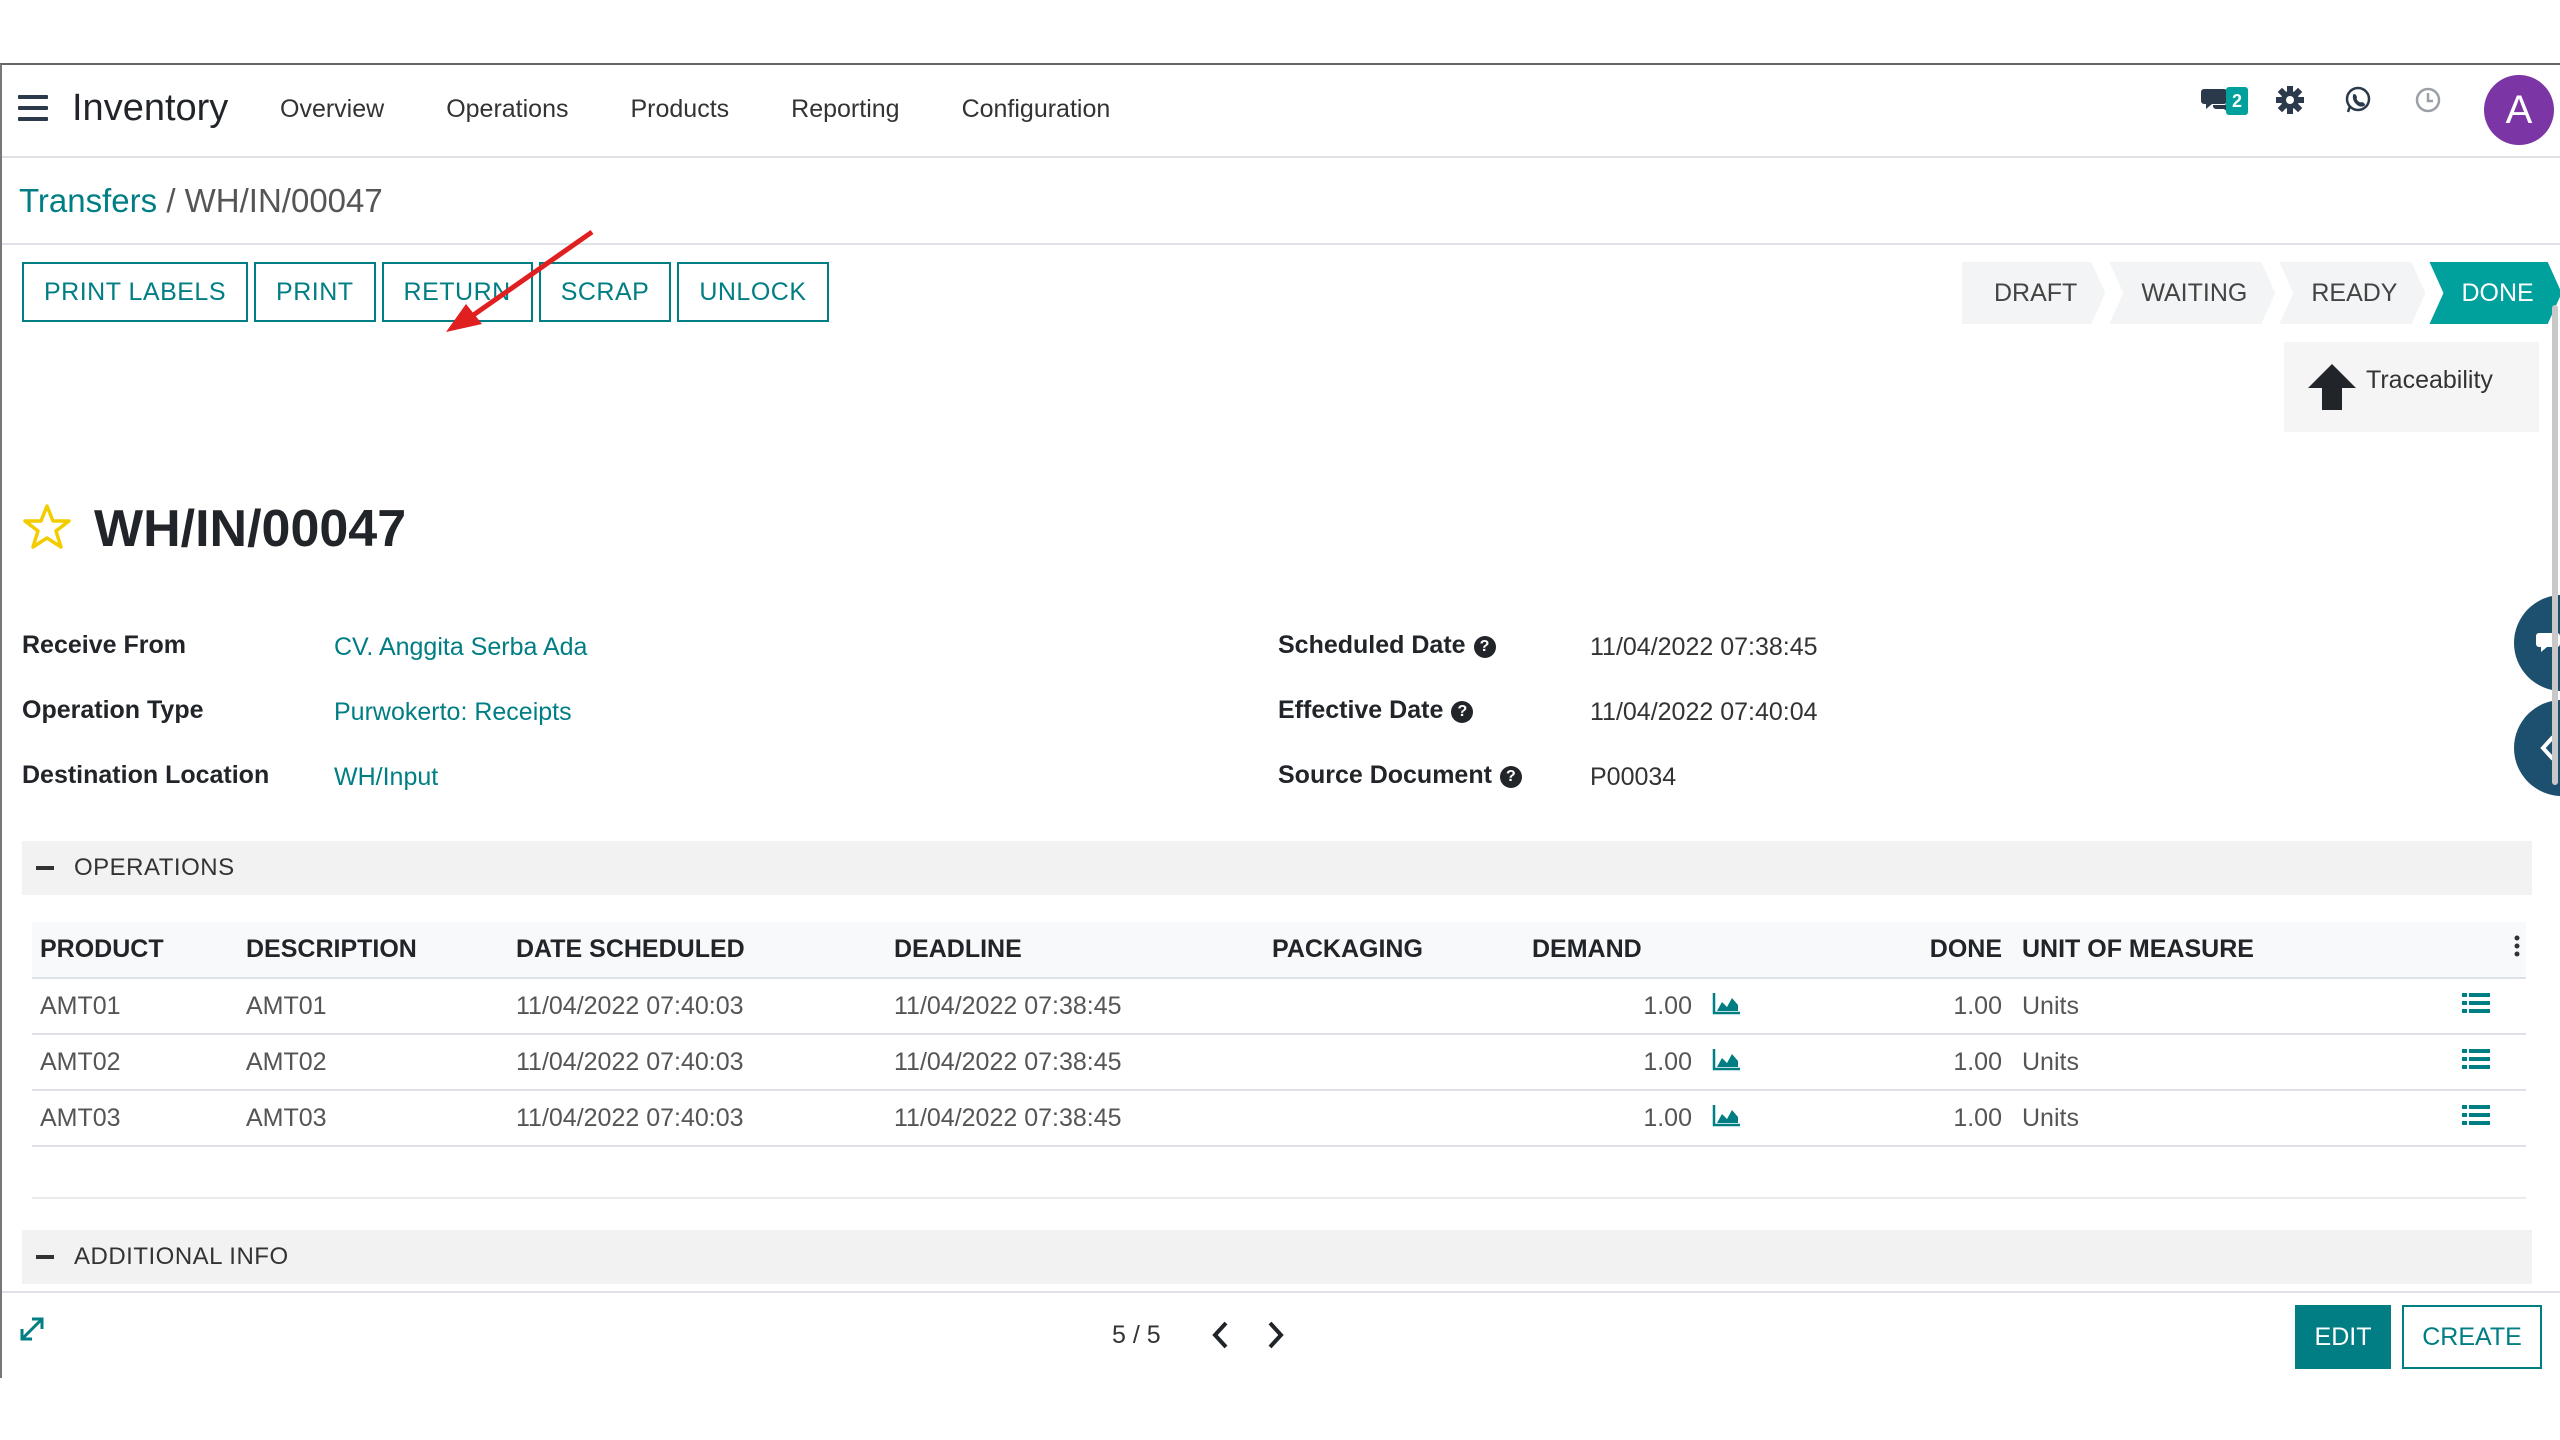 This screenshot has height=1440, width=2560. I want to click on col-unit-of-measure: UNIT OF MEASURE, so click(2194, 950).